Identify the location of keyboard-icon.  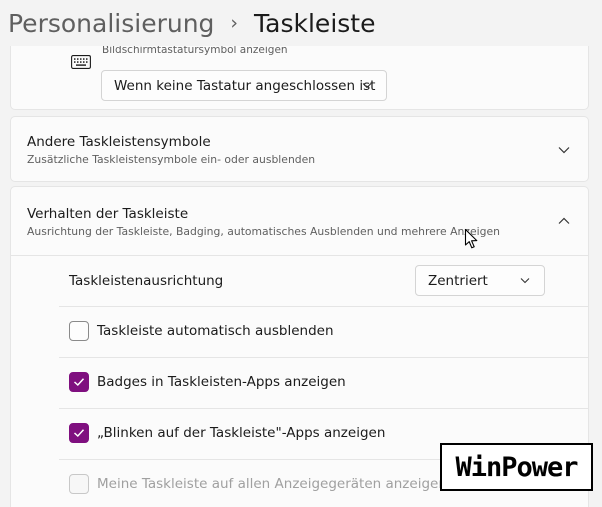
(81, 62).